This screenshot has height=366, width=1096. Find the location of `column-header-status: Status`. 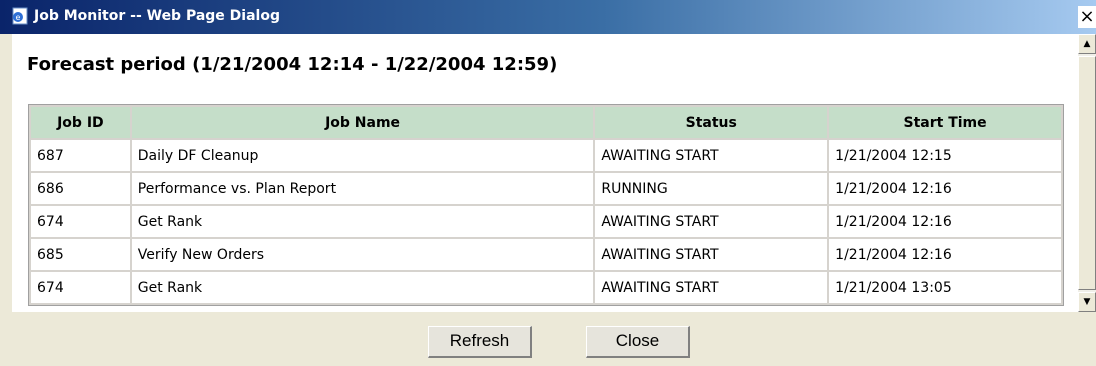

column-header-status: Status is located at coordinates (711, 122).